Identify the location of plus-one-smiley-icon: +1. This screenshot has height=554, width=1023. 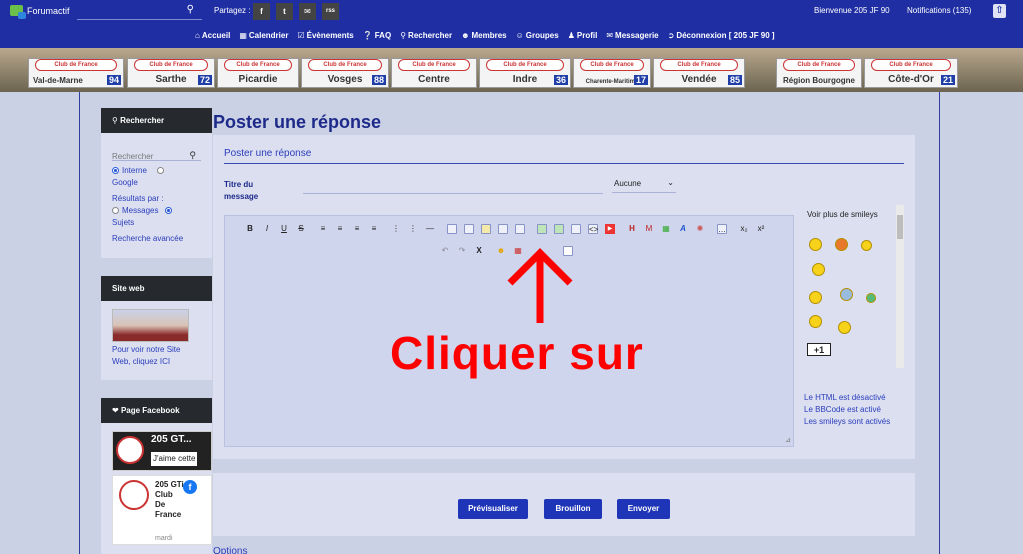
(819, 349).